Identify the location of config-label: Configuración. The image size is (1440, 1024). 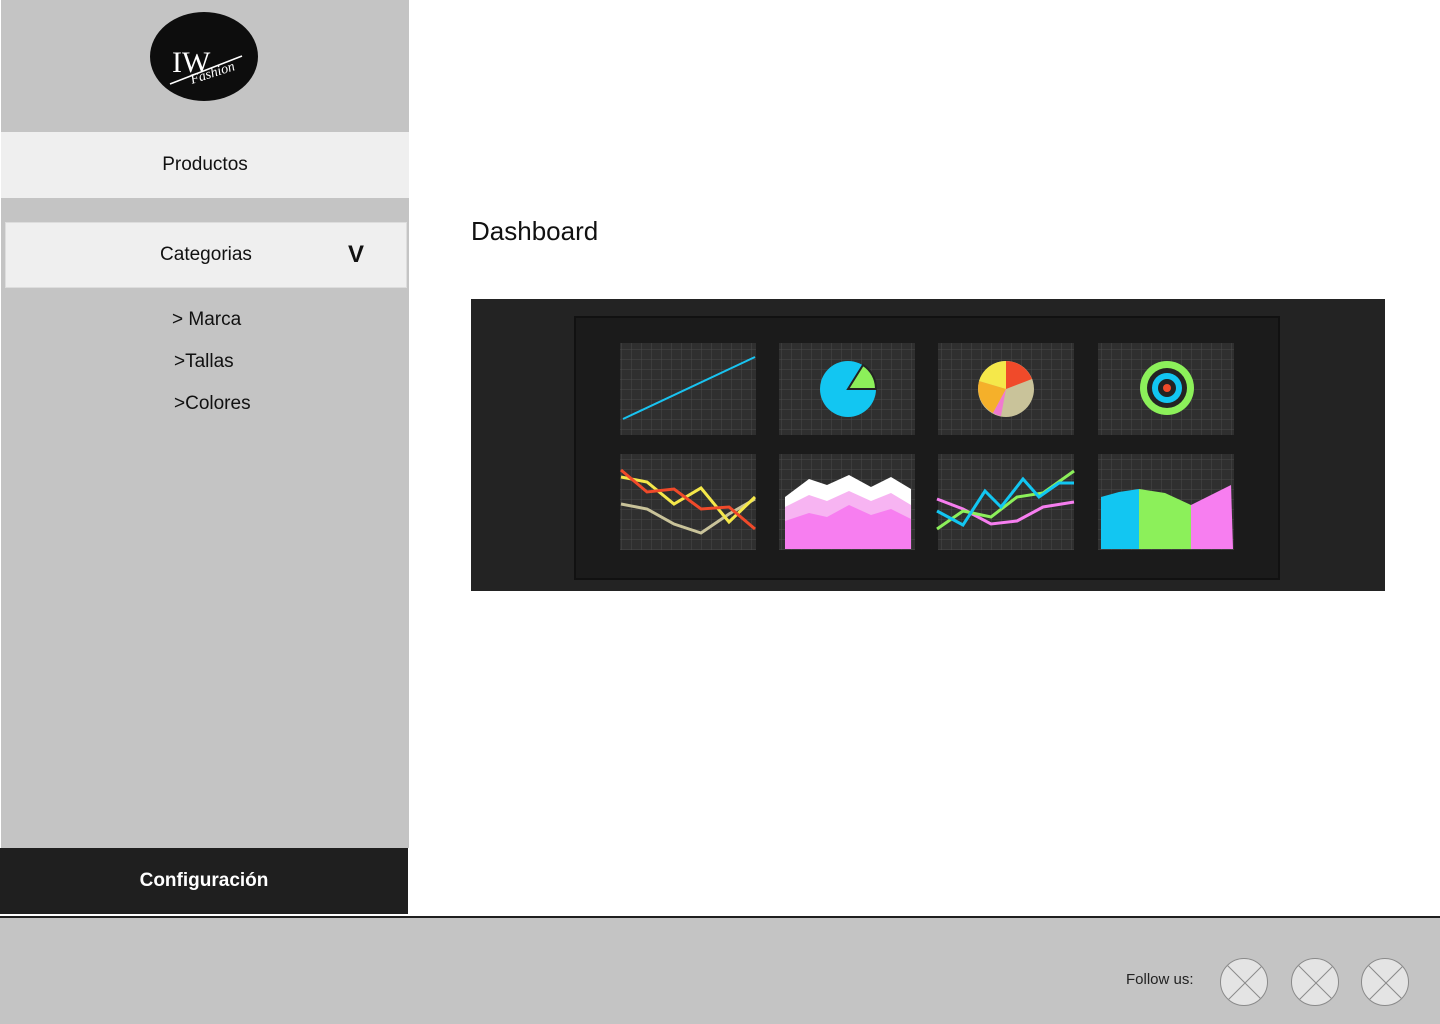
(204, 880).